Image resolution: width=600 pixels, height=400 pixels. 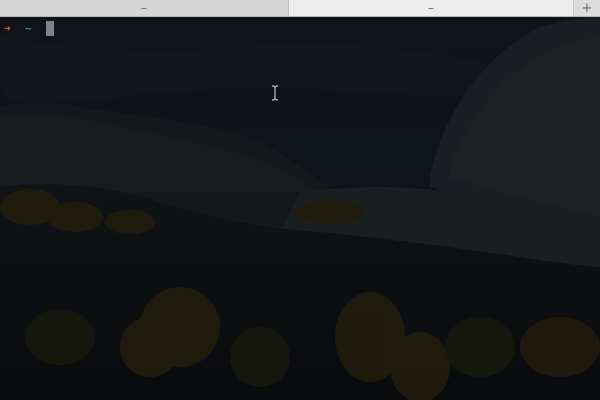 I want to click on tab-2: ~, so click(x=431, y=8).